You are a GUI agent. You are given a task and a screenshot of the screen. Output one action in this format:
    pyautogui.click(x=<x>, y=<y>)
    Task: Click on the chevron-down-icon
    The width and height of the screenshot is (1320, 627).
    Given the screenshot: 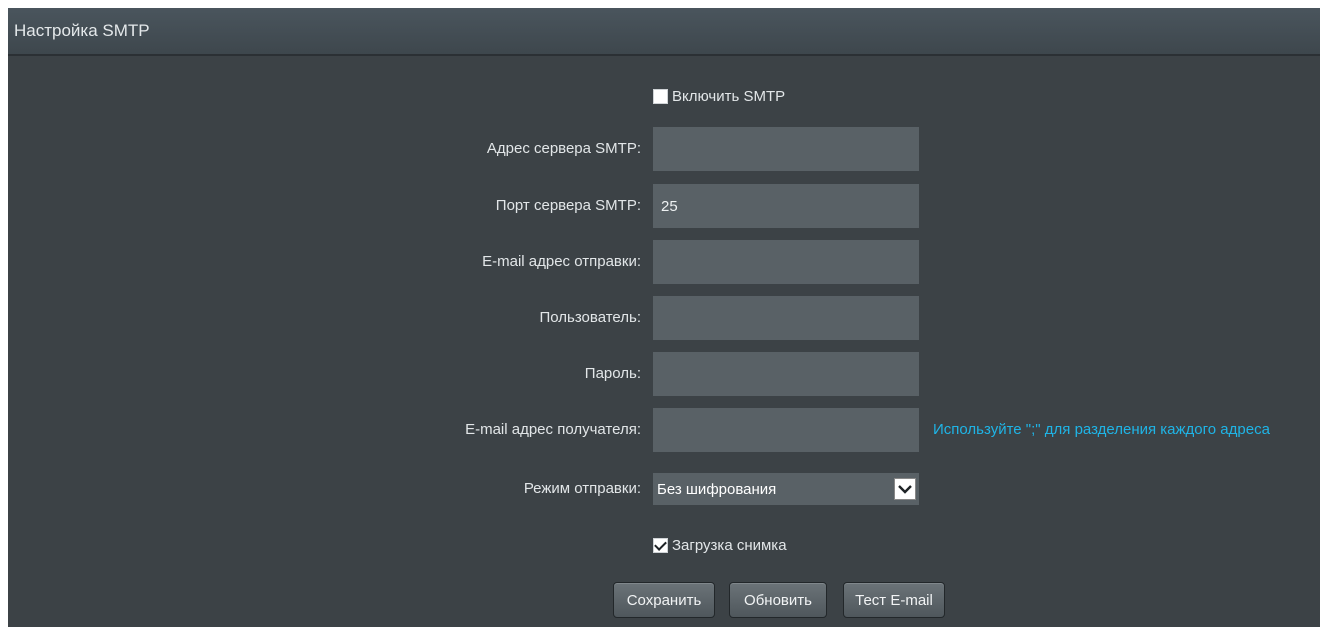 What is the action you would take?
    pyautogui.click(x=905, y=489)
    